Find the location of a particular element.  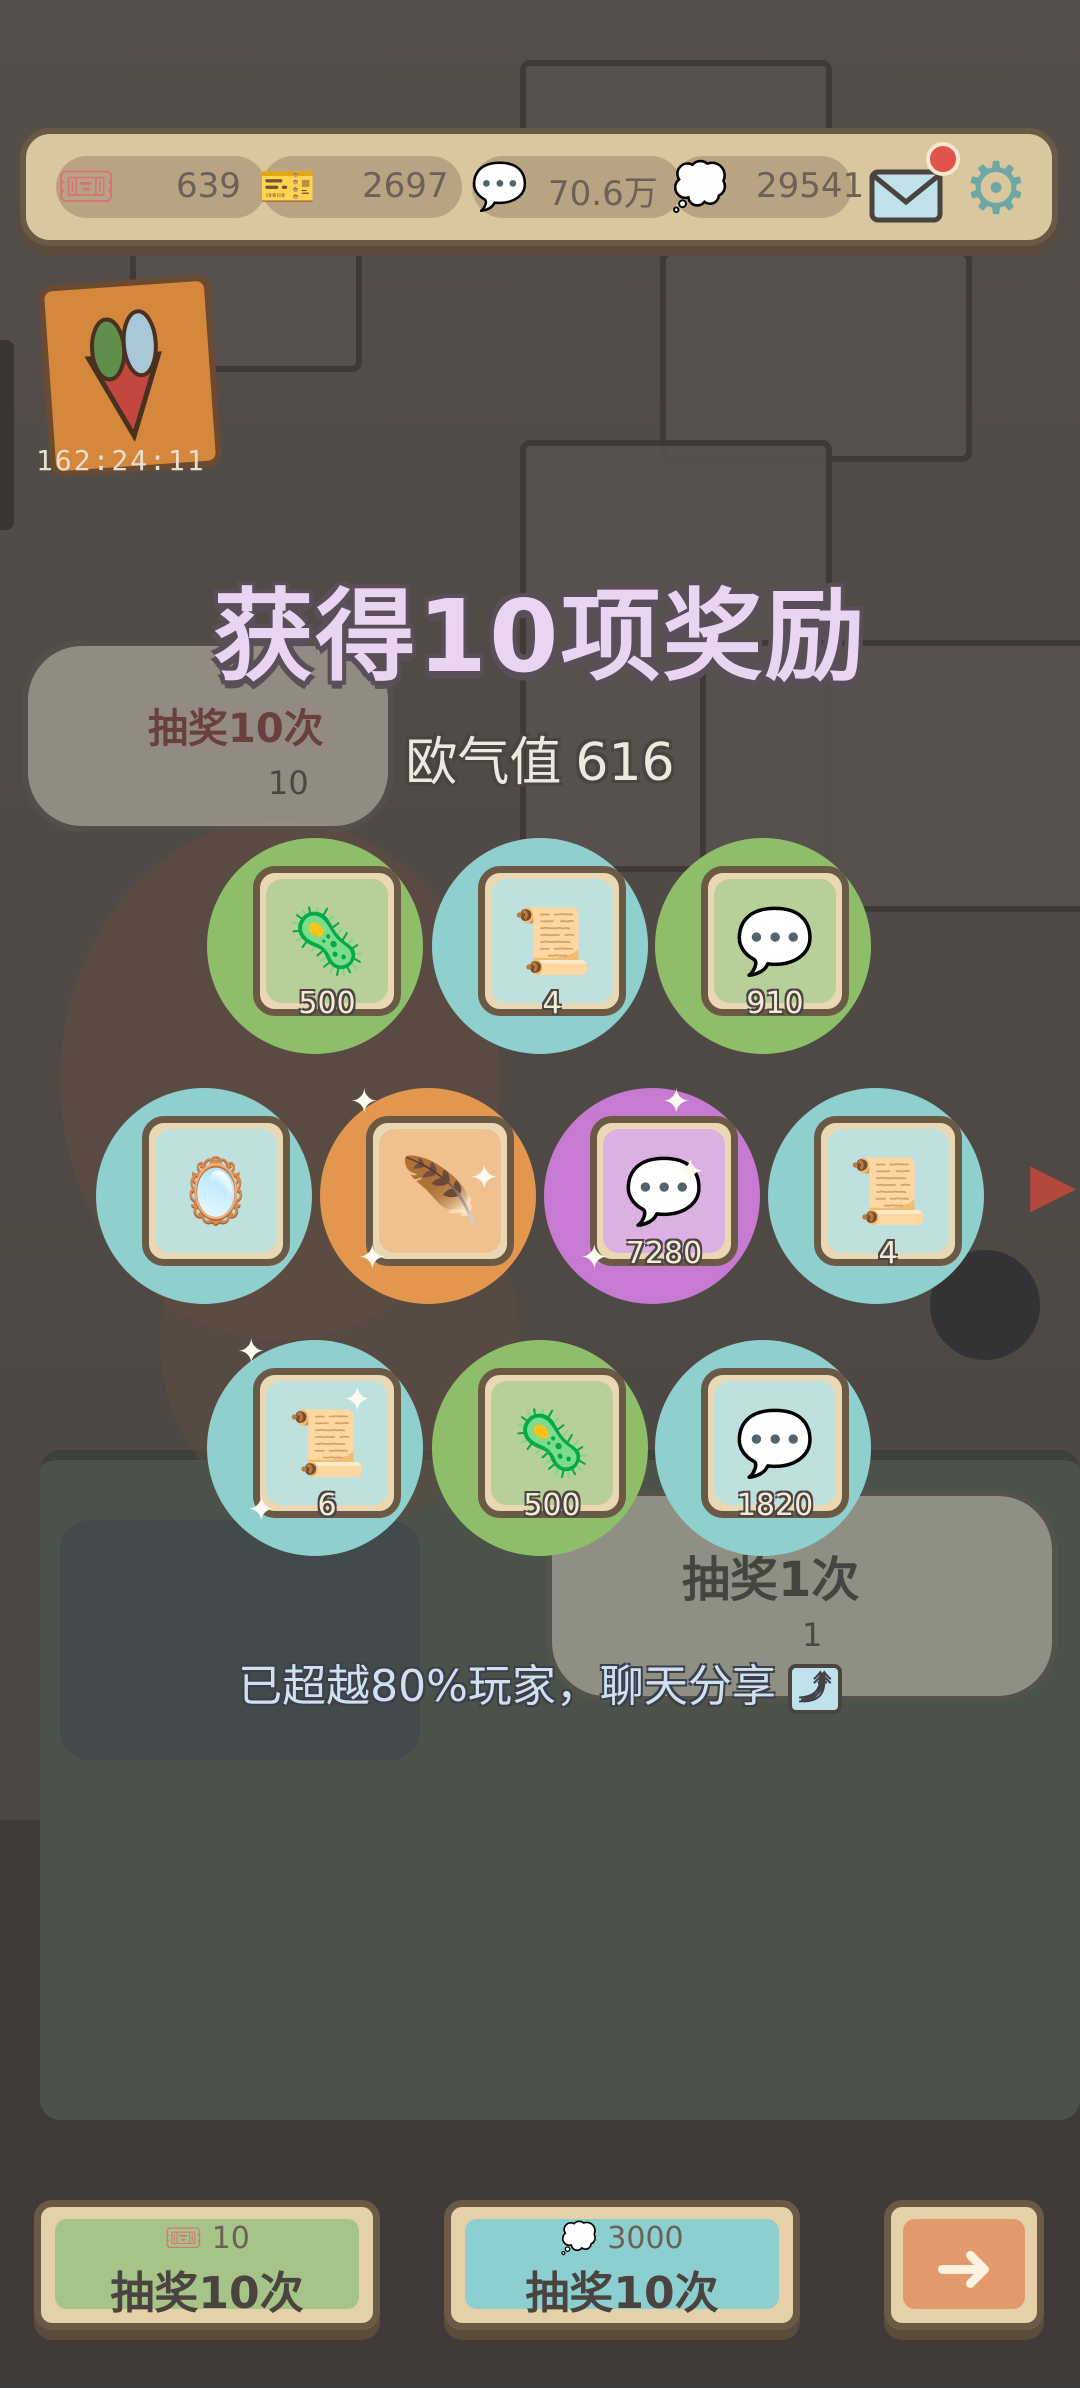

white-ghost-value: 29541 is located at coordinates (810, 186).